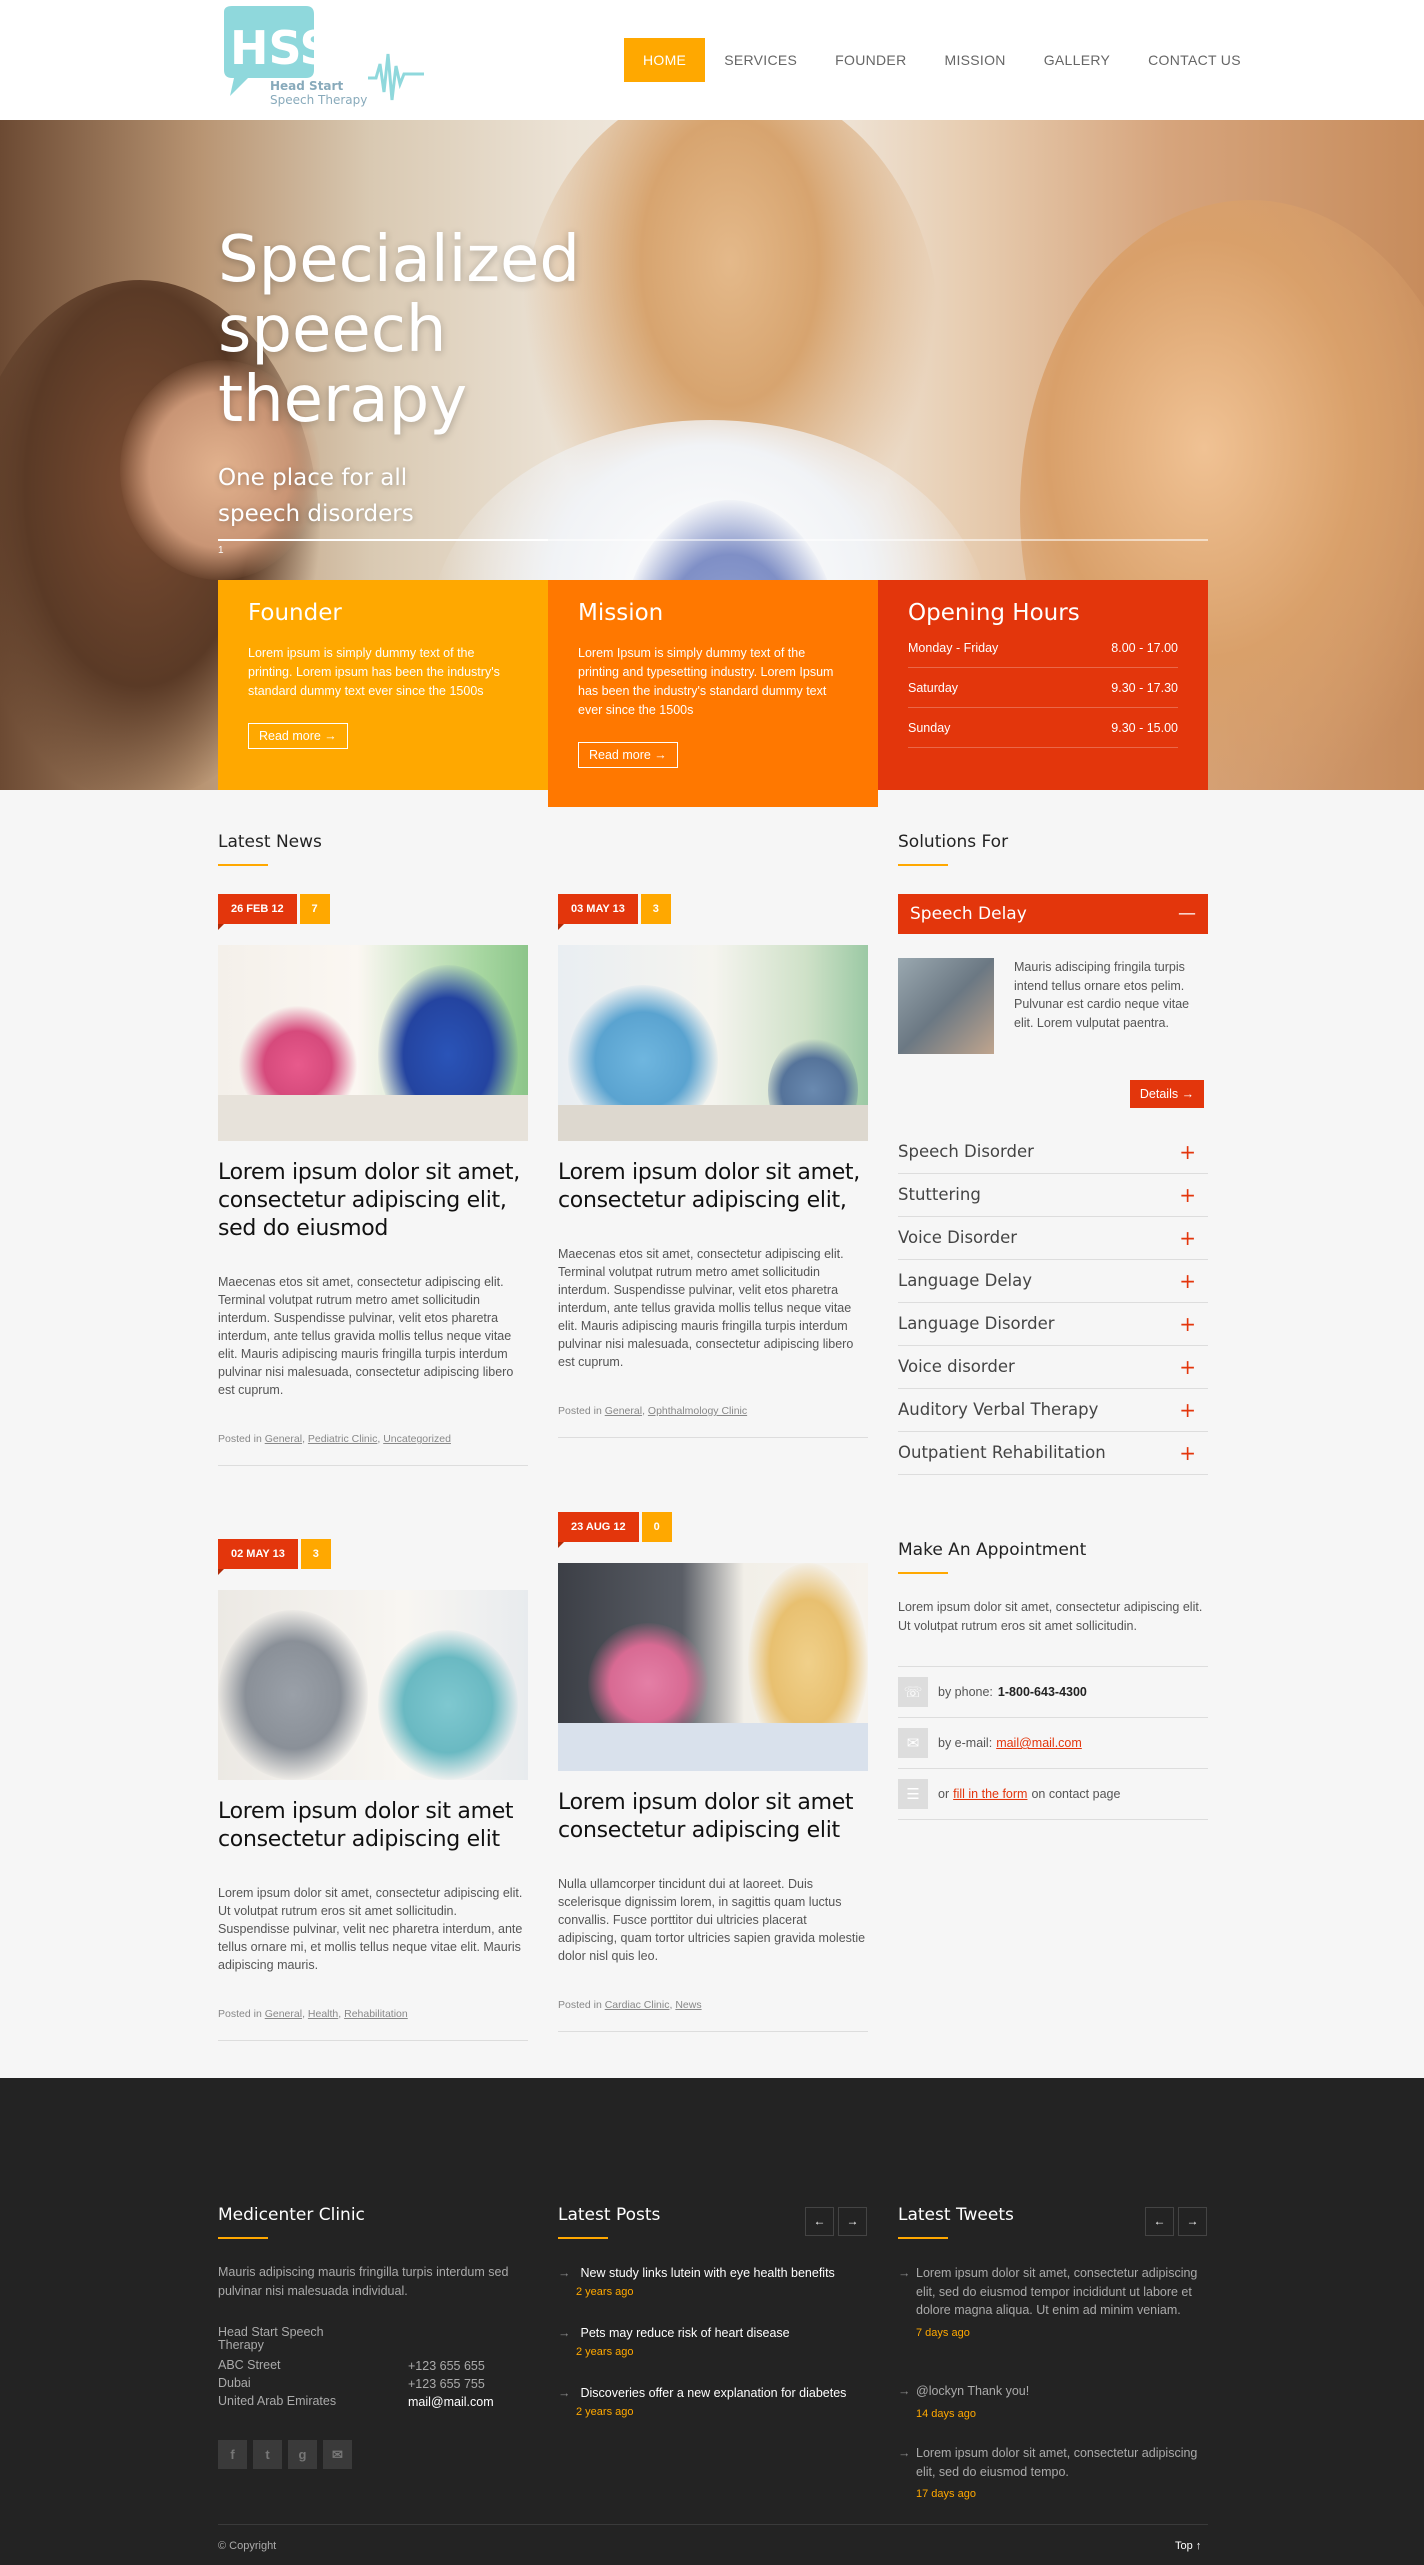 The width and height of the screenshot is (1424, 2565). What do you see at coordinates (1167, 1094) in the screenshot?
I see `details-button: Details →` at bounding box center [1167, 1094].